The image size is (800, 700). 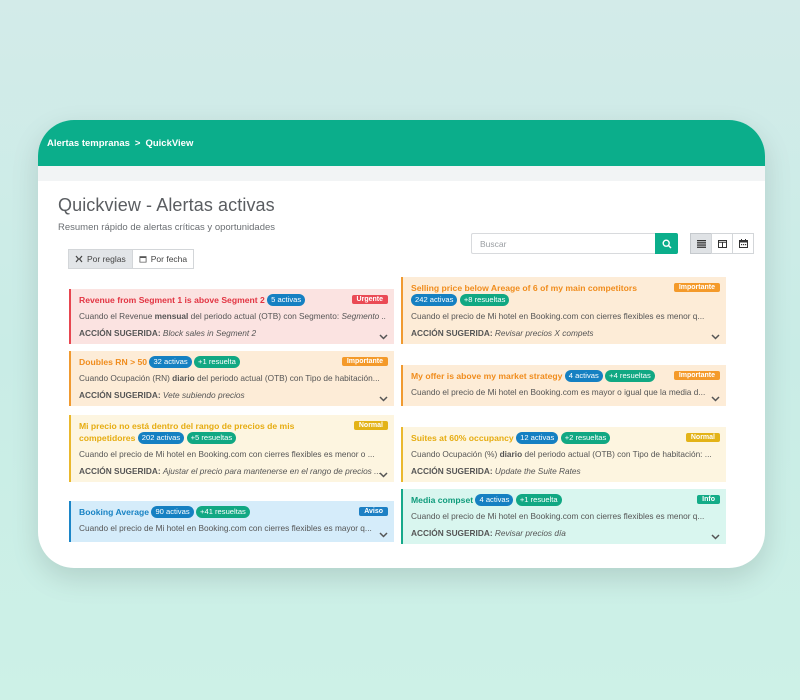 I want to click on columns-icon, so click(x=722, y=243).